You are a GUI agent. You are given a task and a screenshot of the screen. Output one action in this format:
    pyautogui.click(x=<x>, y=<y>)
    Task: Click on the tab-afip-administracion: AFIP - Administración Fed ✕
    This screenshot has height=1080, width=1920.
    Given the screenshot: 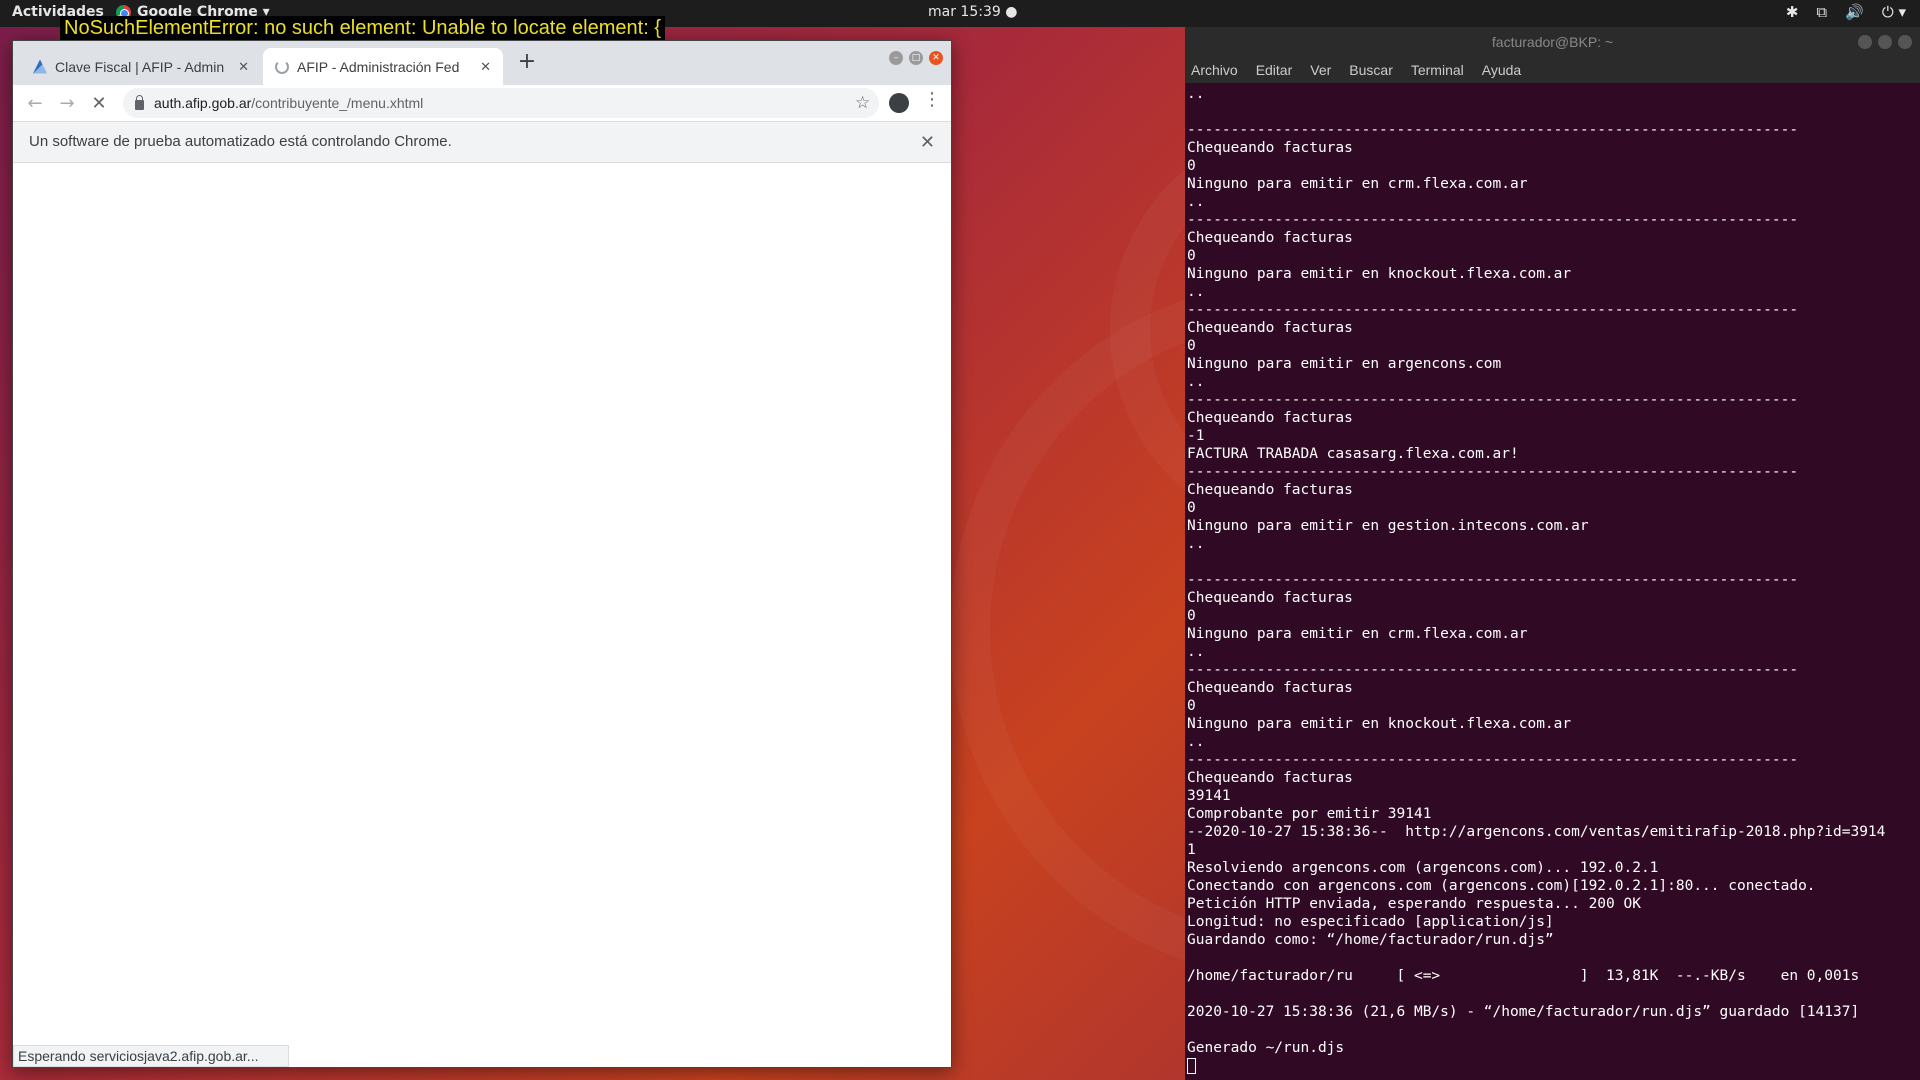 What is the action you would take?
    pyautogui.click(x=383, y=66)
    